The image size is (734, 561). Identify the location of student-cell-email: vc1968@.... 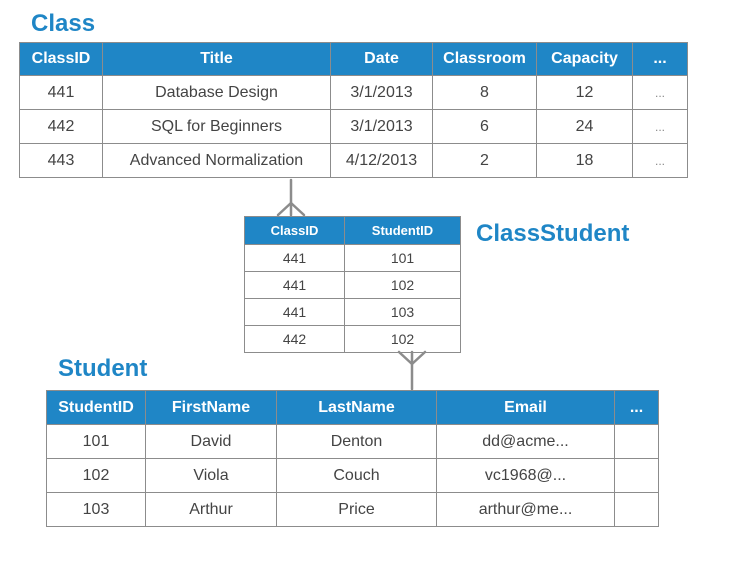
(525, 475).